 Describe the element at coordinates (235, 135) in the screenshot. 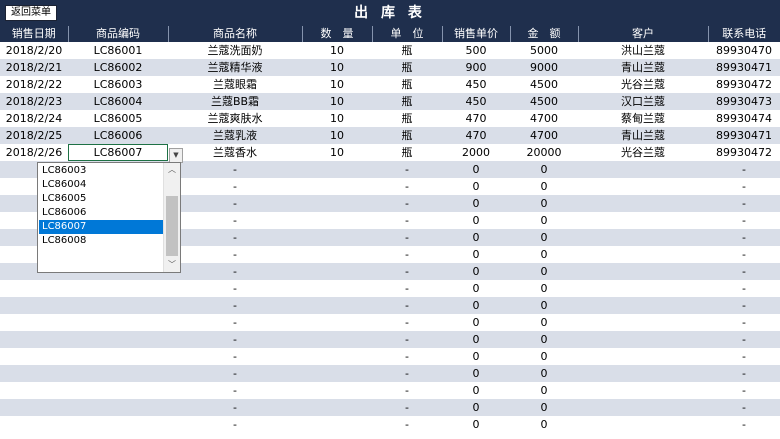

I see `cell-product-name: 兰蔻乳液` at that location.